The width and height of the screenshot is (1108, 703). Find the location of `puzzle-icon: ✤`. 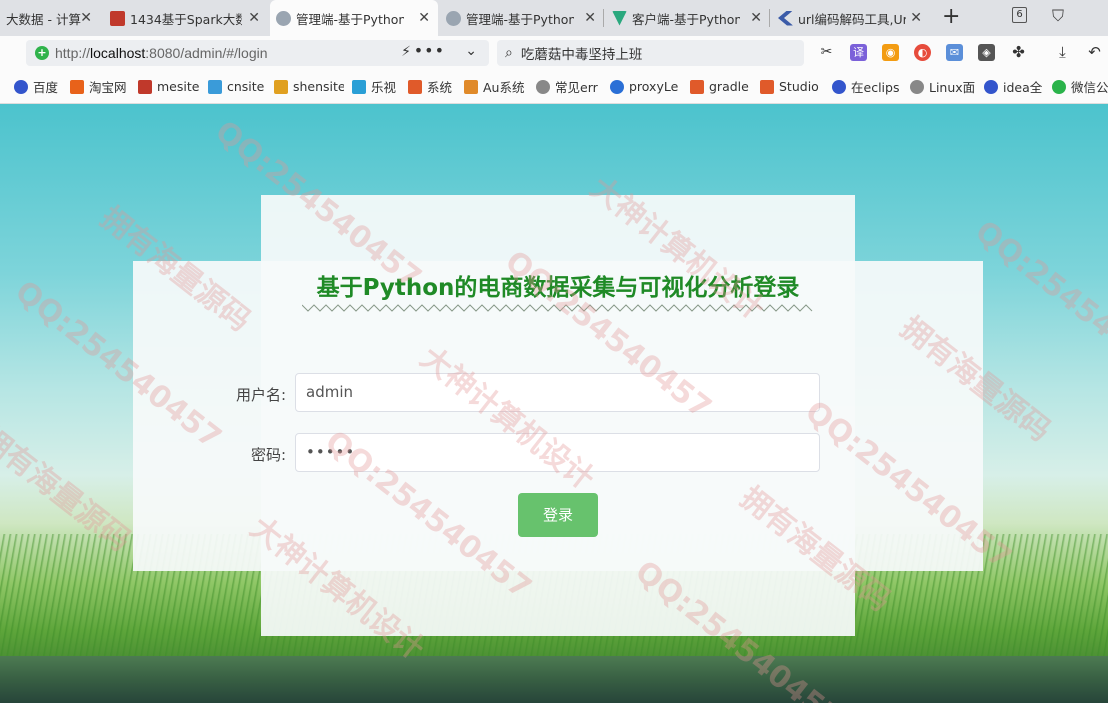

puzzle-icon: ✤ is located at coordinates (1018, 52).